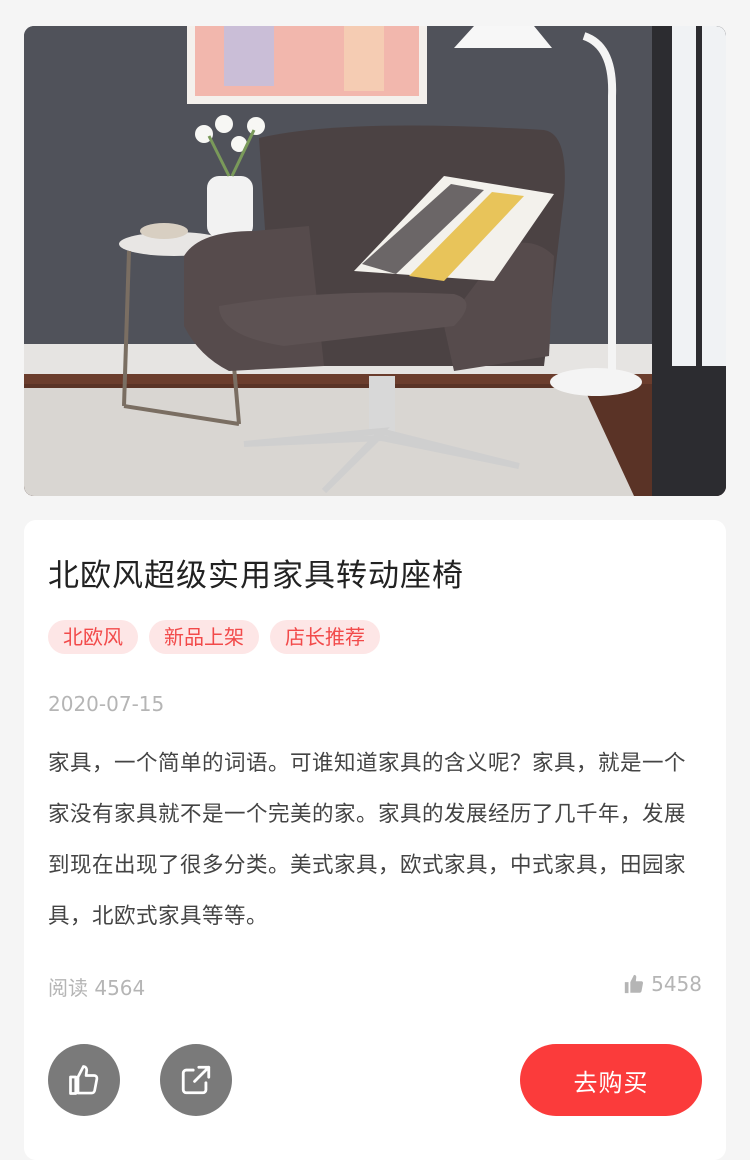 Image resolution: width=750 pixels, height=1160 pixels. I want to click on product-title: 北欧风超级实用家具转动座椅, so click(256, 576).